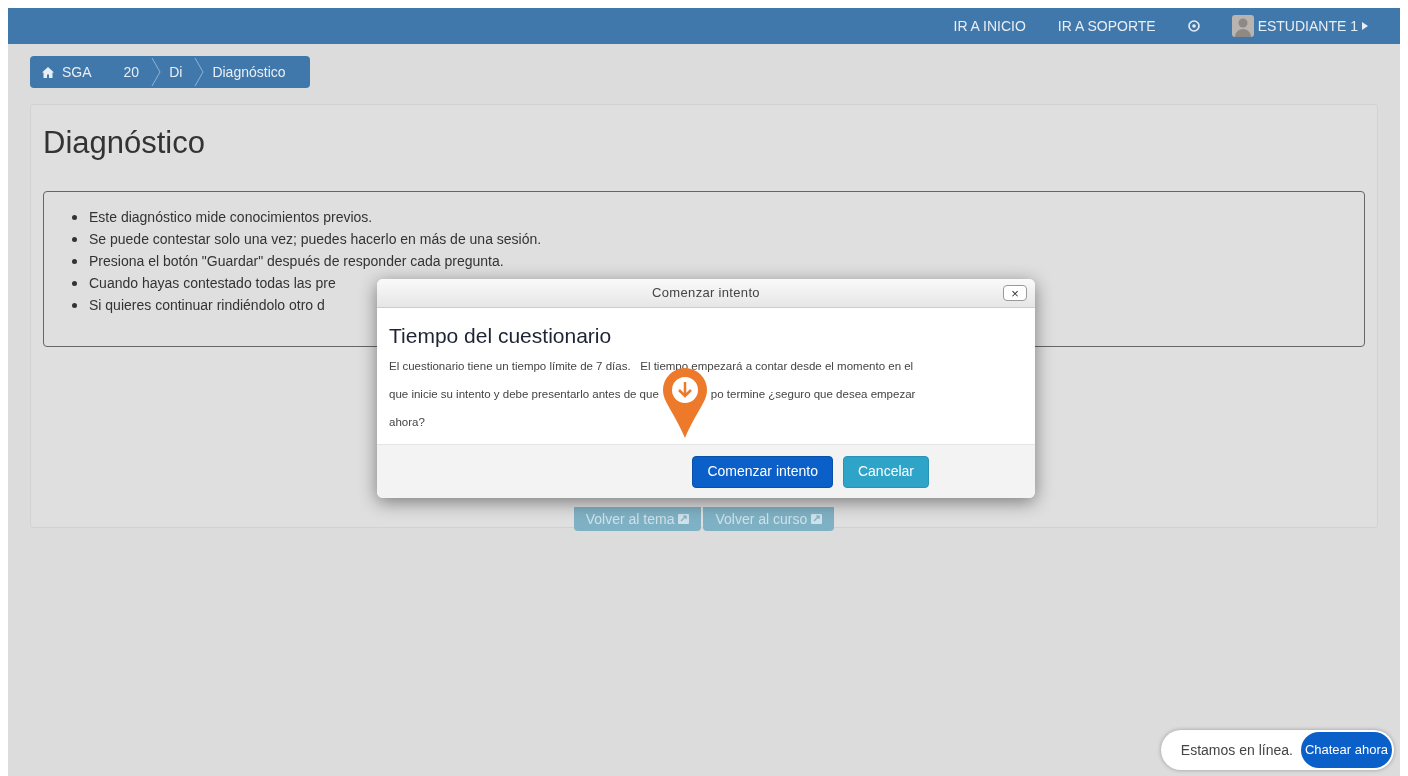 The height and width of the screenshot is (776, 1408). I want to click on dialog-text: que inicie su intento y debe presentarlo antes de que, so click(524, 394).